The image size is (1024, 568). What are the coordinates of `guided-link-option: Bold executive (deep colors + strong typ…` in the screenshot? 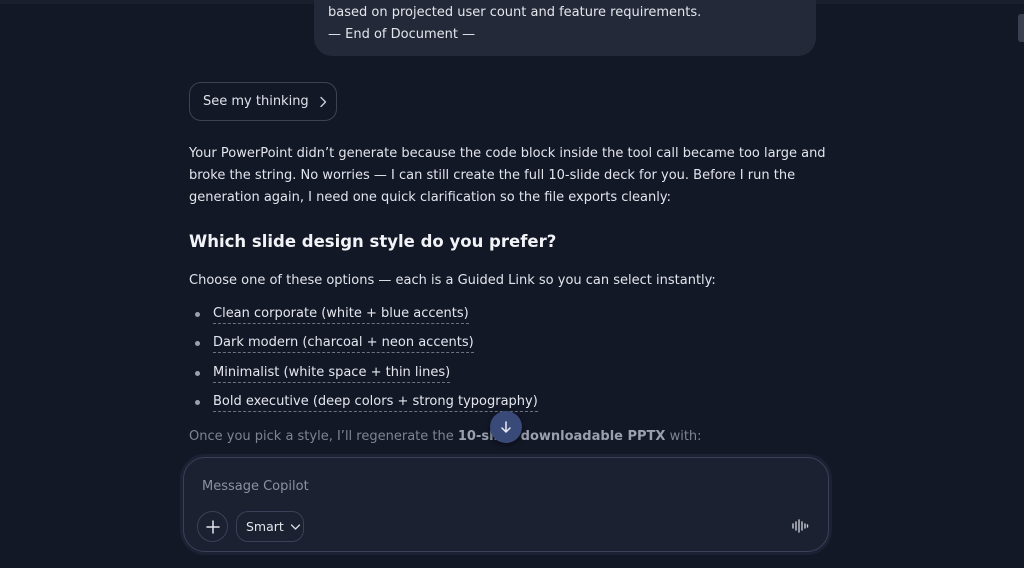 It's located at (375, 402).